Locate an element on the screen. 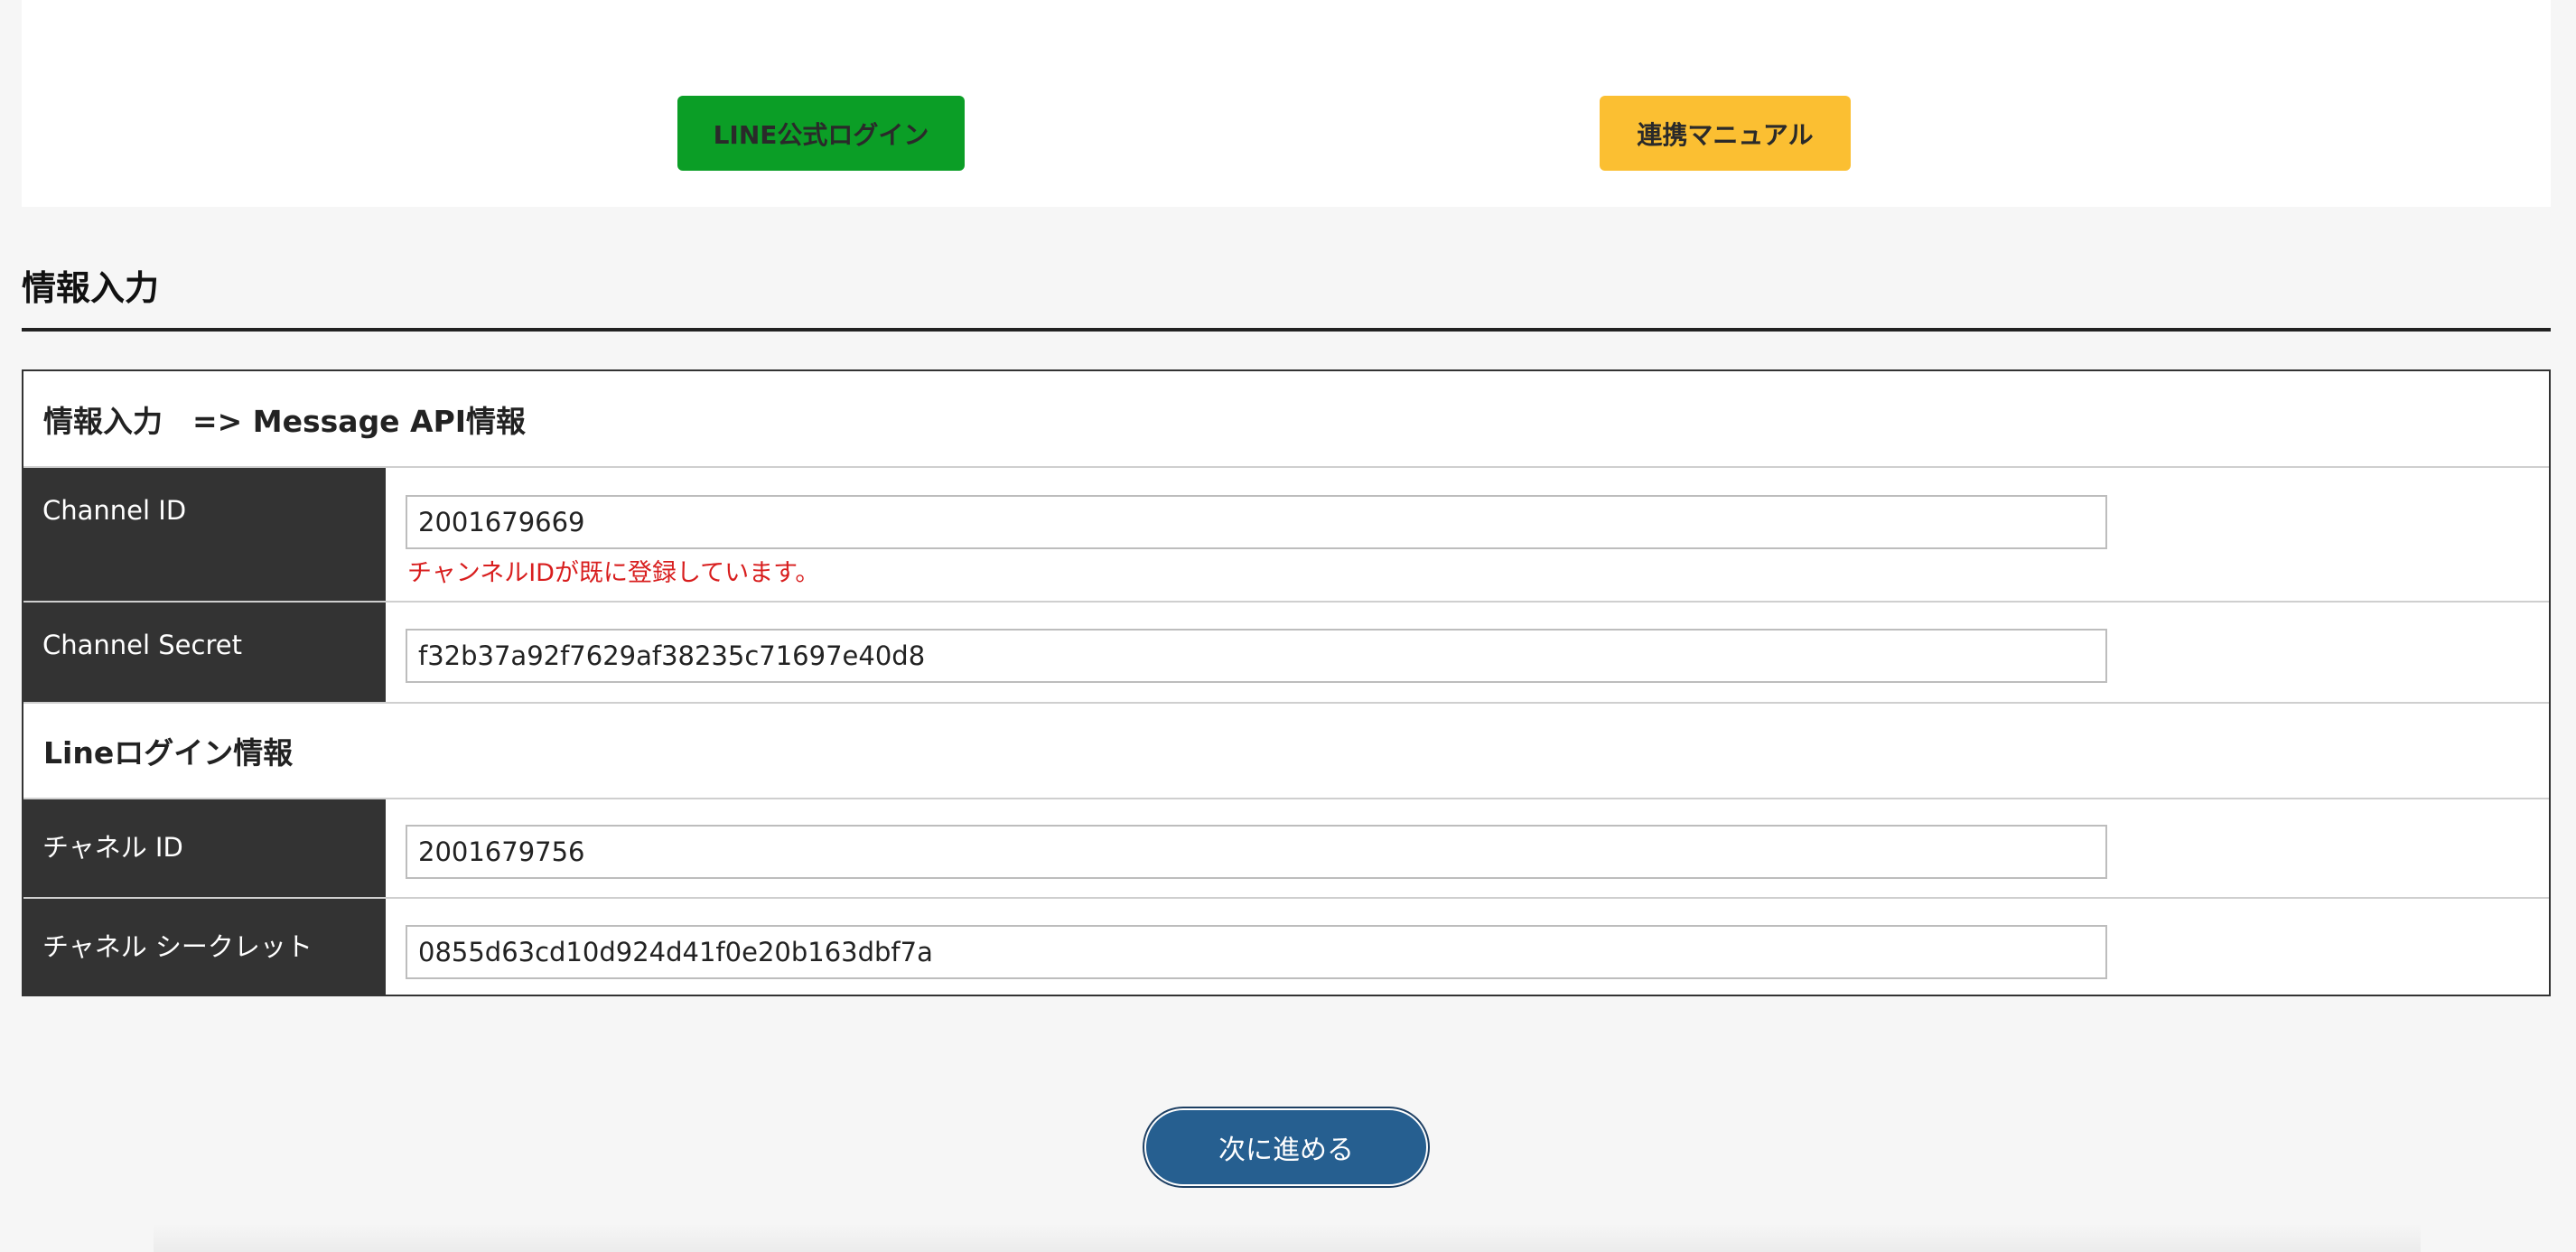 The height and width of the screenshot is (1252, 2576). message-api-group-title: 情報入力 => Message API情報 is located at coordinates (285, 421).